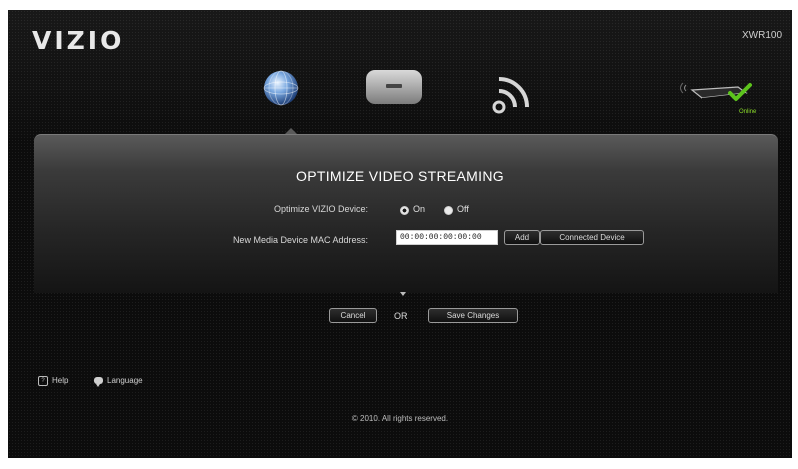 This screenshot has height=469, width=798. I want to click on cancel-button: Cancel, so click(353, 315).